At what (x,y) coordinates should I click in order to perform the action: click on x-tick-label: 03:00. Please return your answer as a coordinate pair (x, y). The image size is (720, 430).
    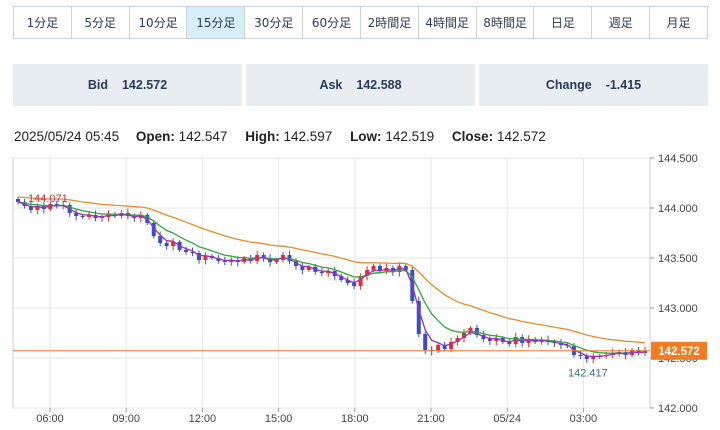
    Looking at the image, I should click on (584, 419).